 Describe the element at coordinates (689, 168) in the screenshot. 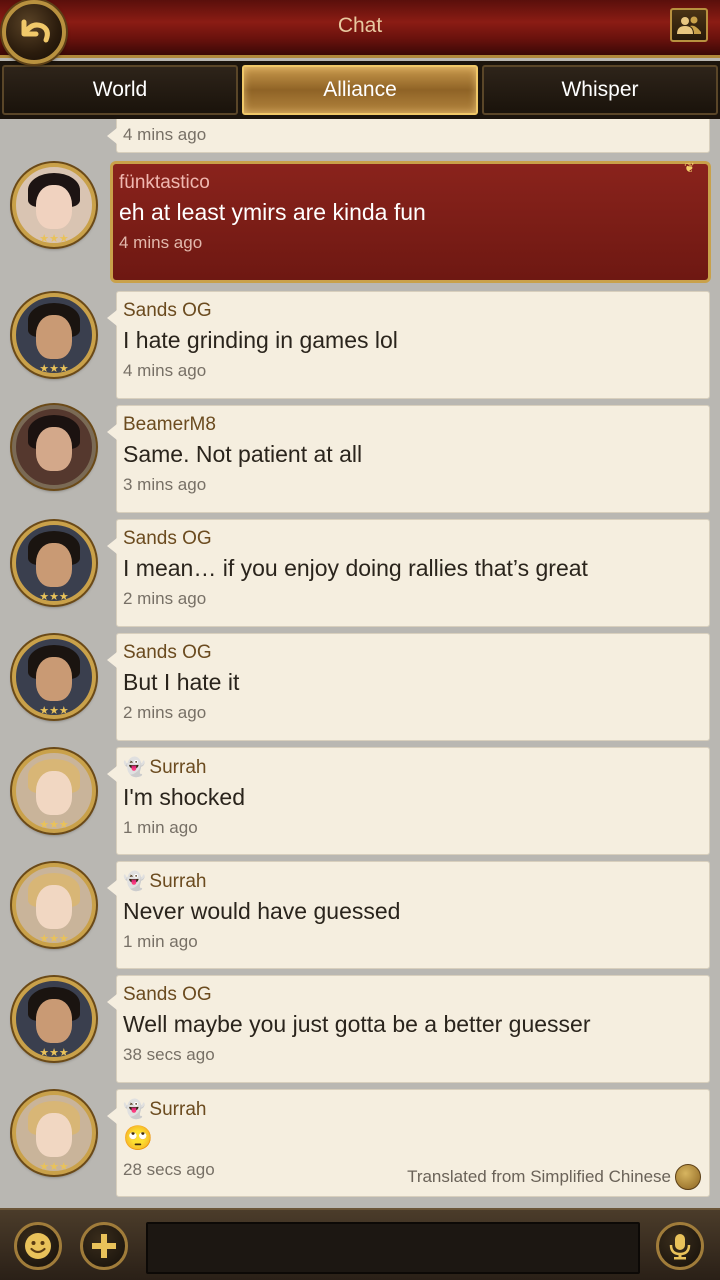

I see `ornament-icon: ❦` at that location.